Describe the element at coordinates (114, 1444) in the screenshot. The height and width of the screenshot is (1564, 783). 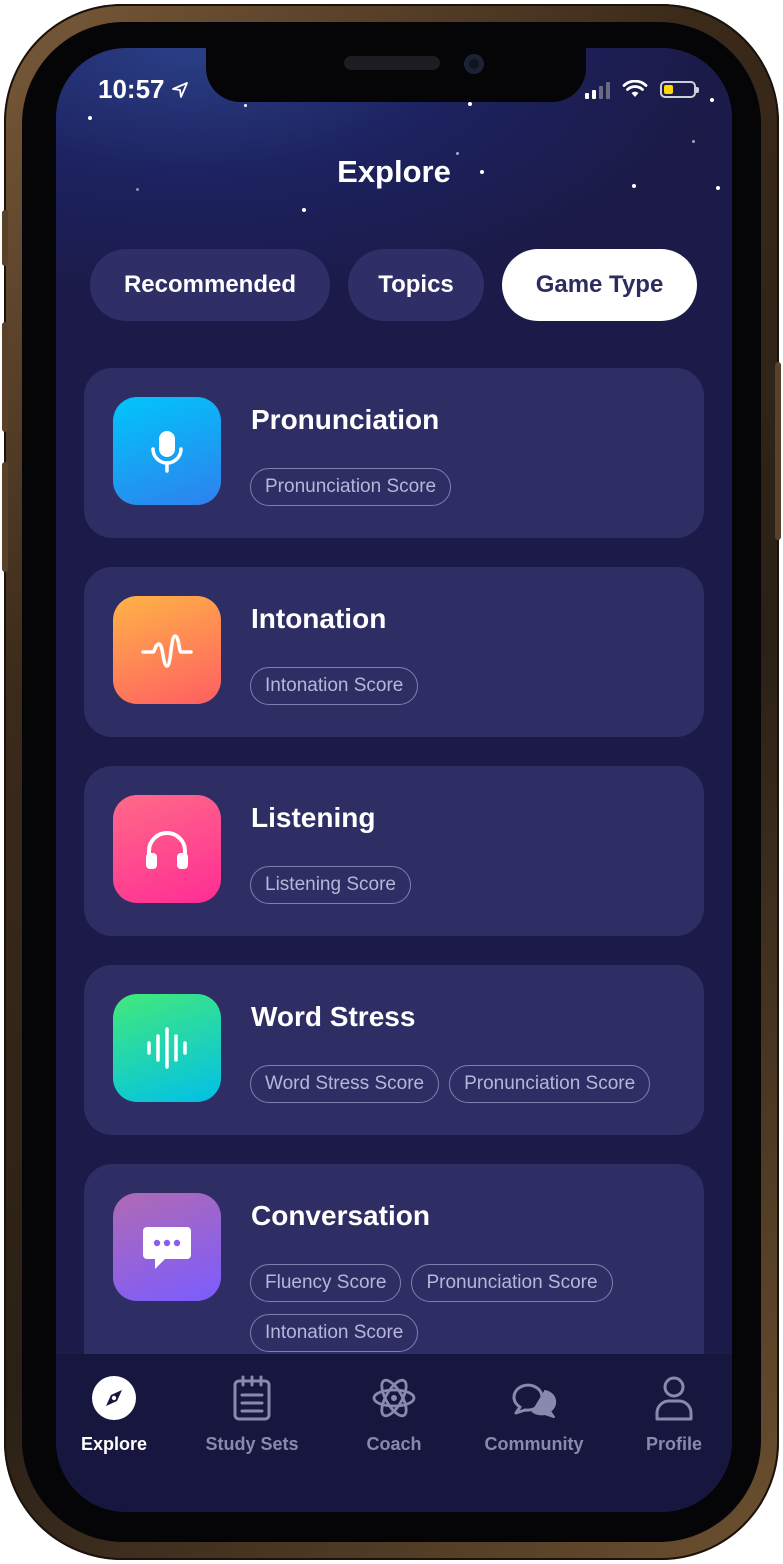
I see `nav-label: Explore` at that location.